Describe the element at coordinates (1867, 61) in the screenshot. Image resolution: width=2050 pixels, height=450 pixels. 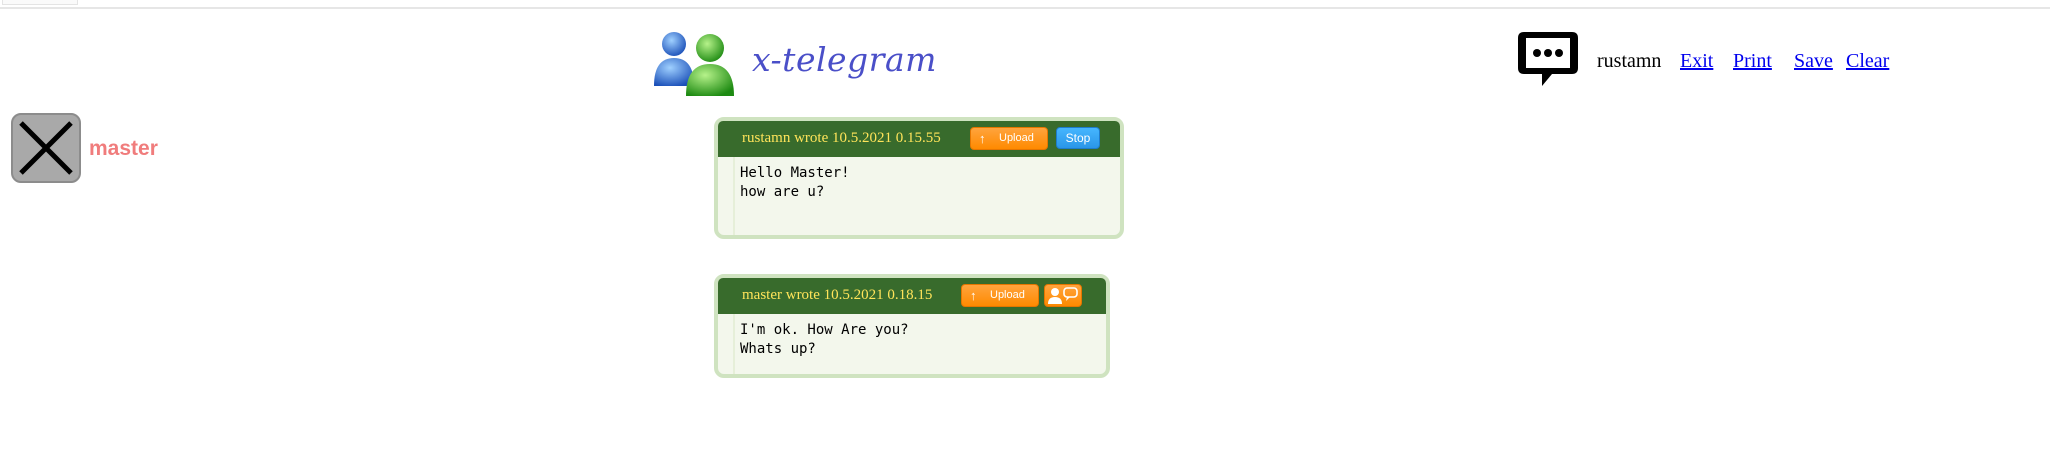
I see `clear-link: Clear` at that location.